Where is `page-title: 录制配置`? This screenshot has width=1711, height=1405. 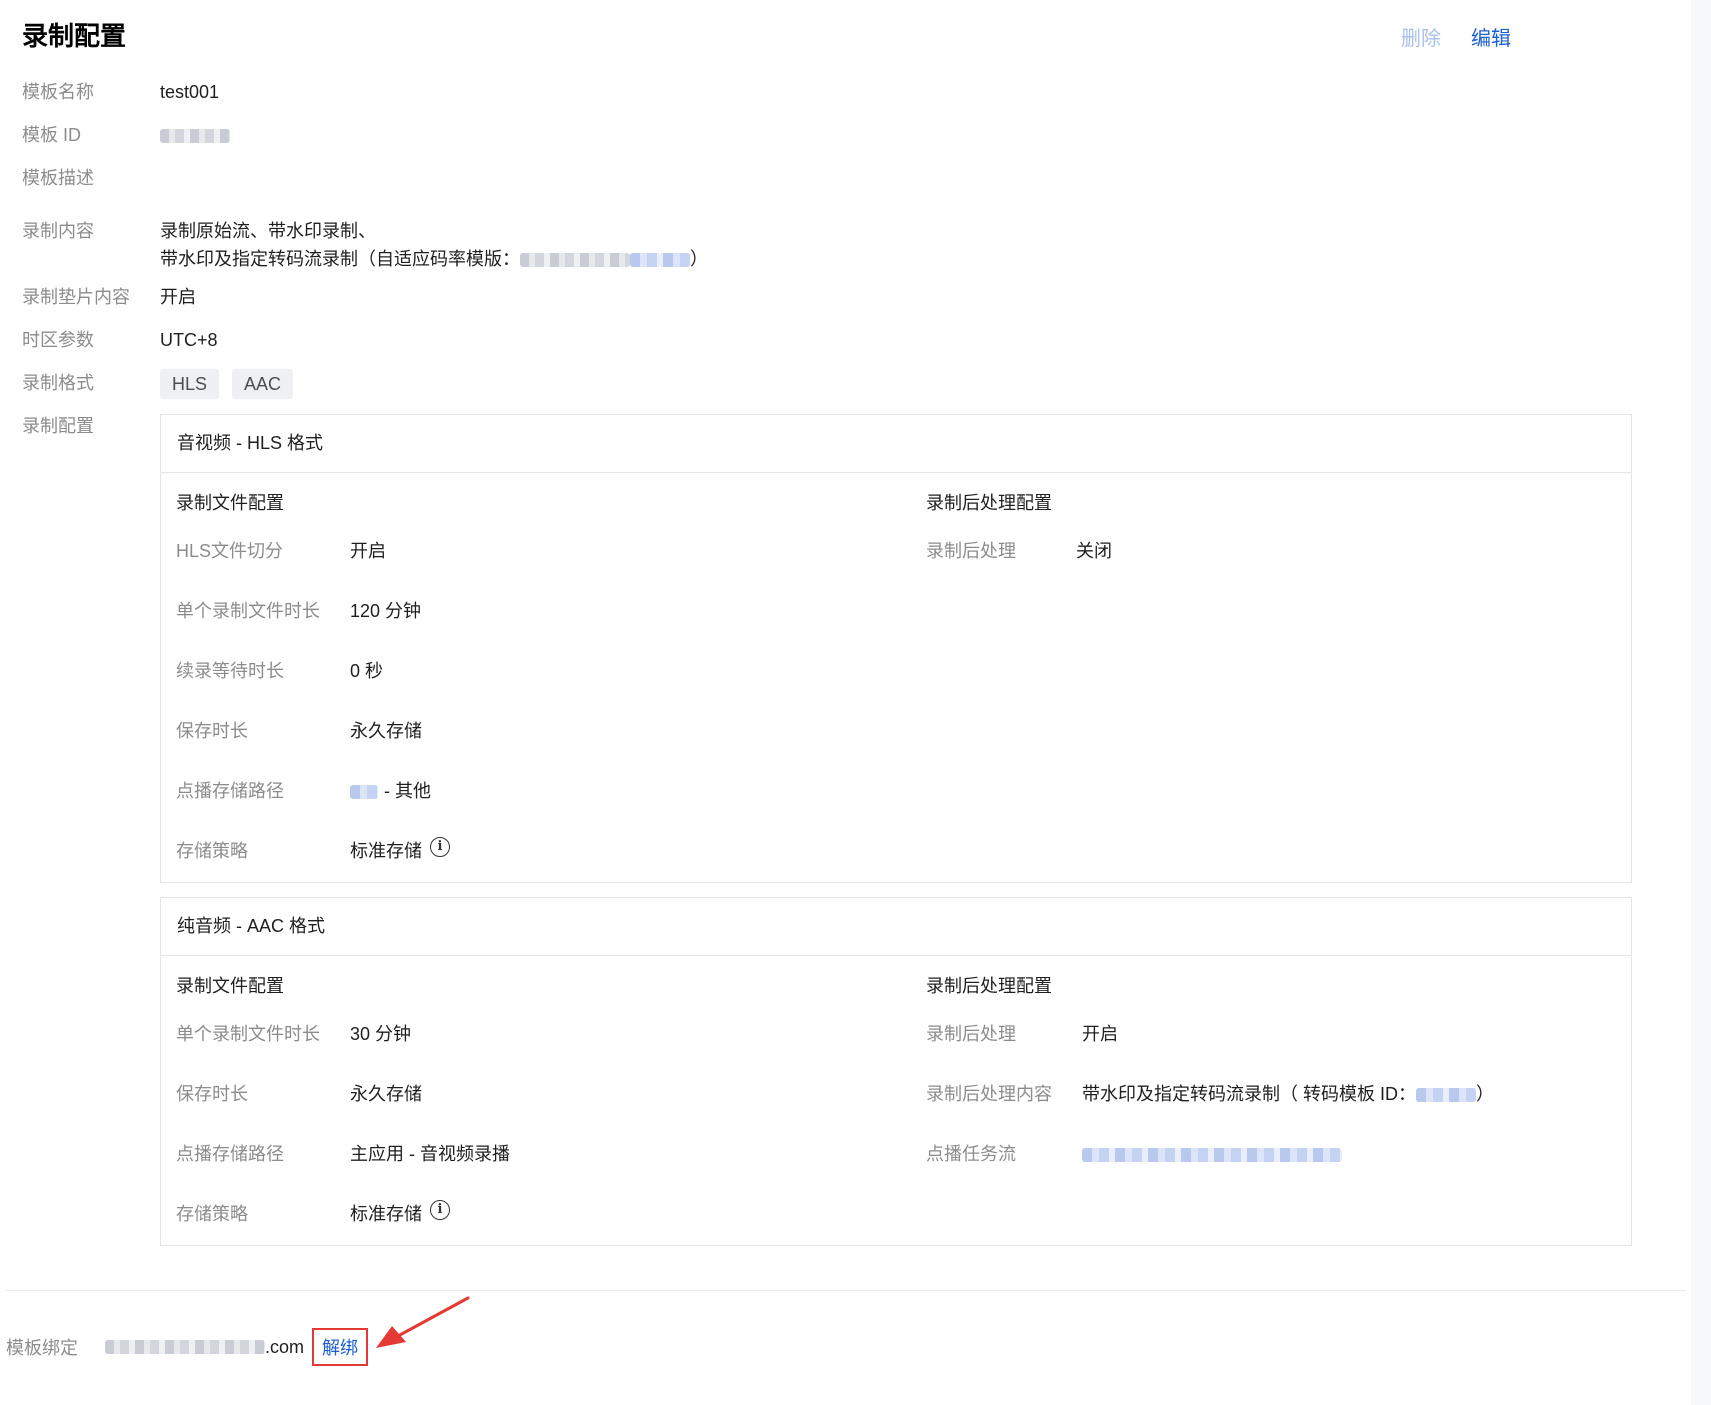 page-title: 录制配置 is located at coordinates (74, 36).